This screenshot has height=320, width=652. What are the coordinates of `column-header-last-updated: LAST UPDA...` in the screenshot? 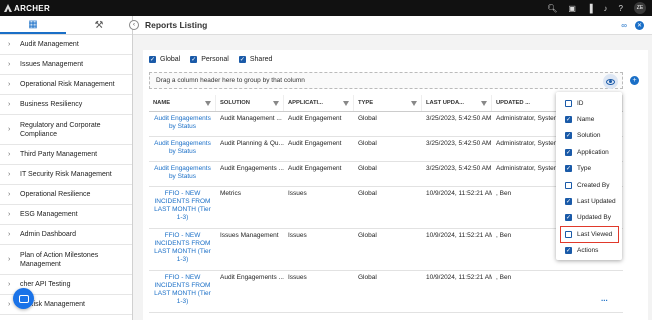 It's located at (457, 103).